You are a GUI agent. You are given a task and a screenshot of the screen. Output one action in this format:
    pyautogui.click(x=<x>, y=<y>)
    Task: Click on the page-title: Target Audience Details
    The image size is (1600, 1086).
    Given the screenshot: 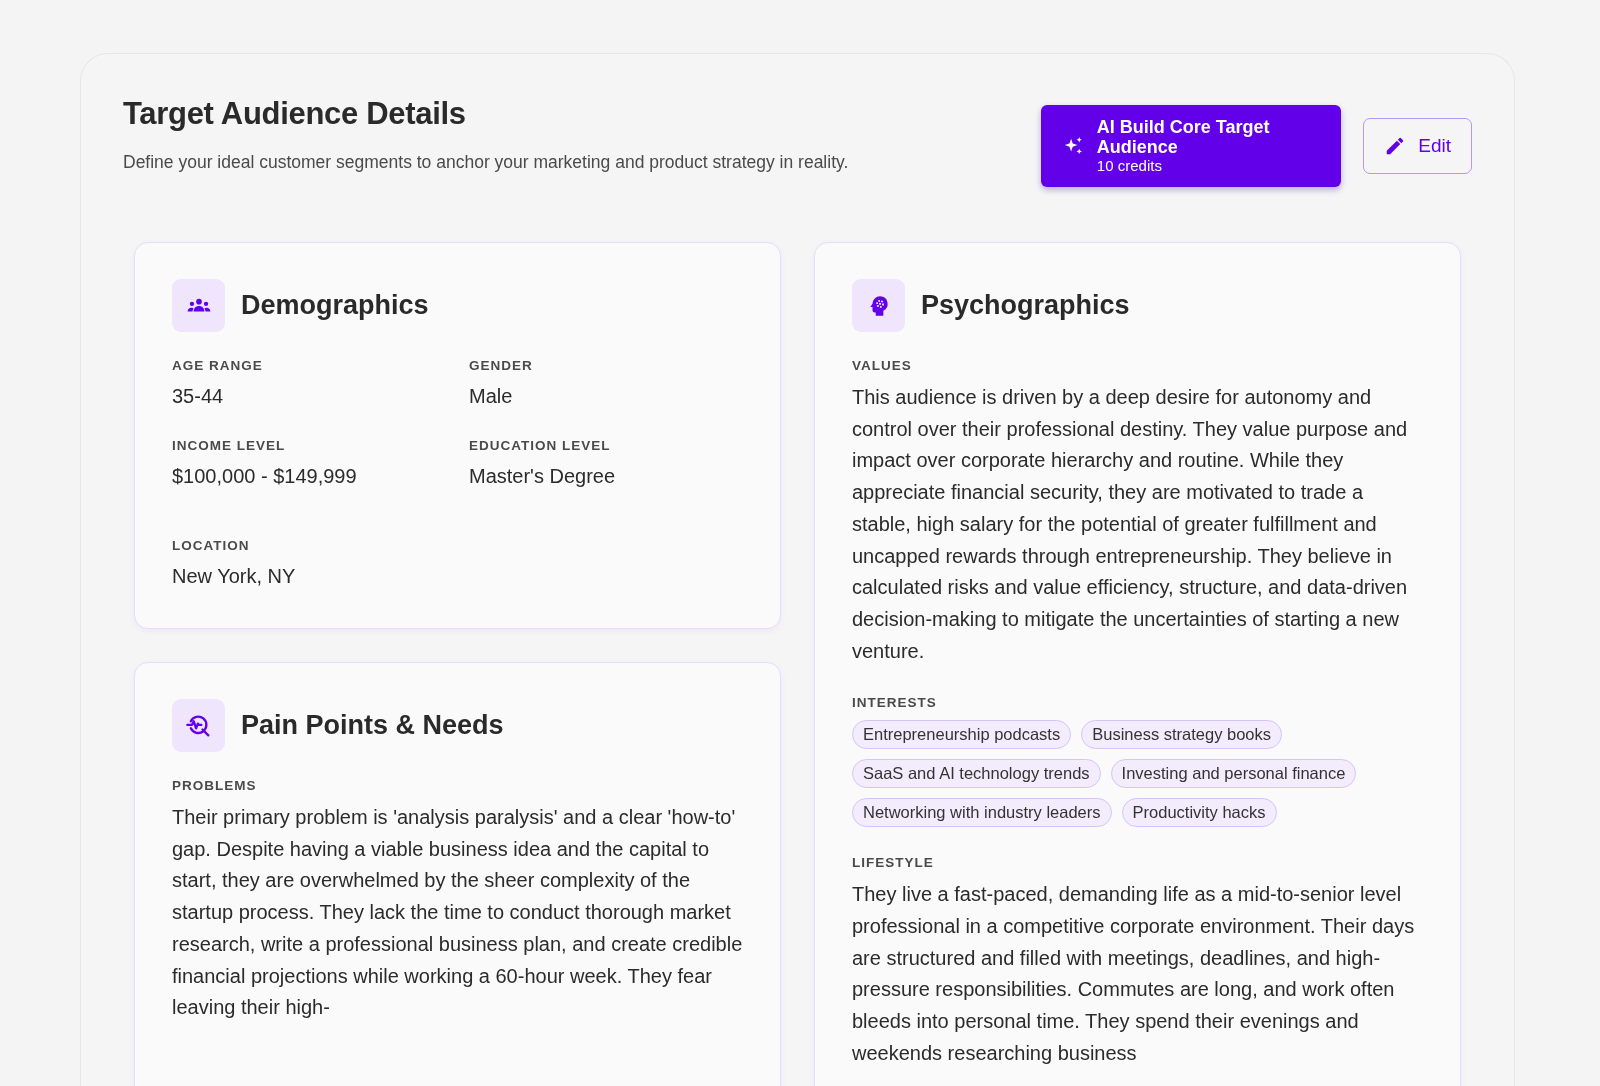 What is the action you would take?
    pyautogui.click(x=295, y=114)
    